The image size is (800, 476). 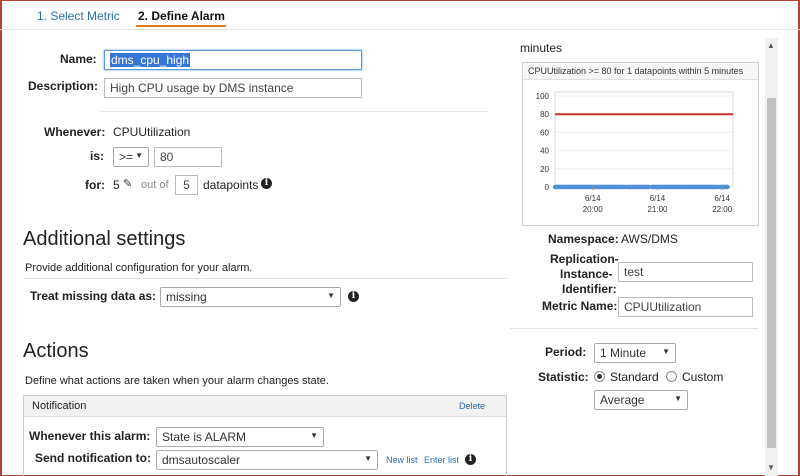 I want to click on additional-divider, so click(x=265, y=278).